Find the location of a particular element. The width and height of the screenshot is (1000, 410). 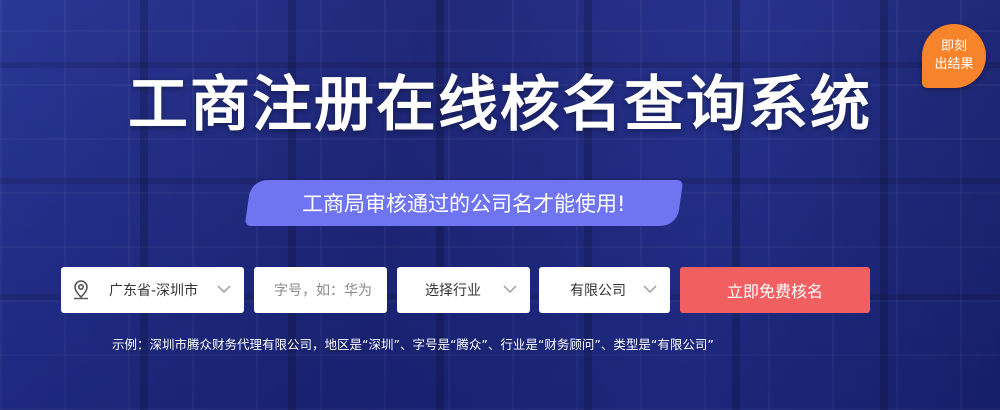

brand-placeholder: 字号，如：华为 is located at coordinates (323, 291).